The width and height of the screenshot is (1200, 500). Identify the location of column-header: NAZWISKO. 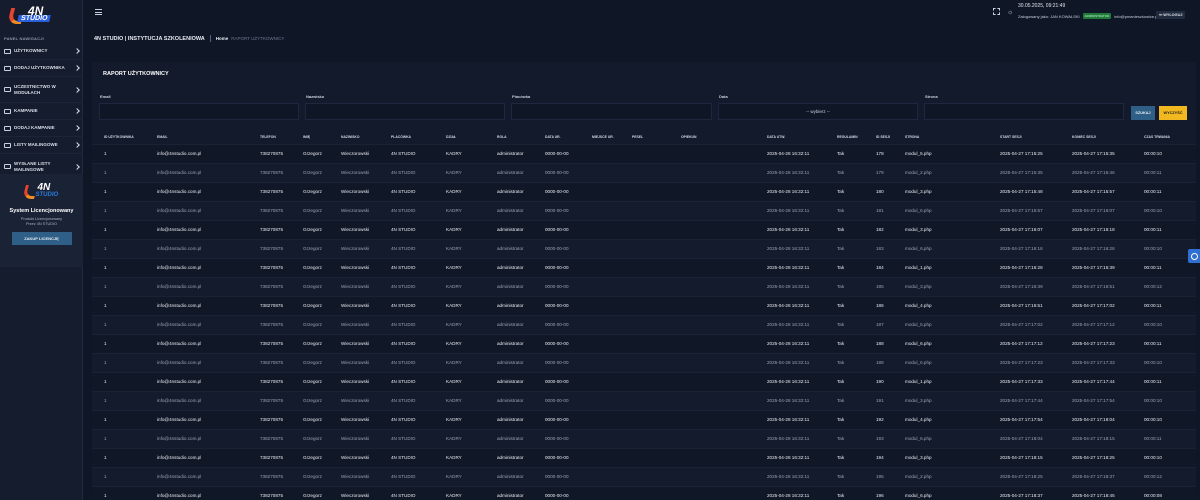
(350, 137).